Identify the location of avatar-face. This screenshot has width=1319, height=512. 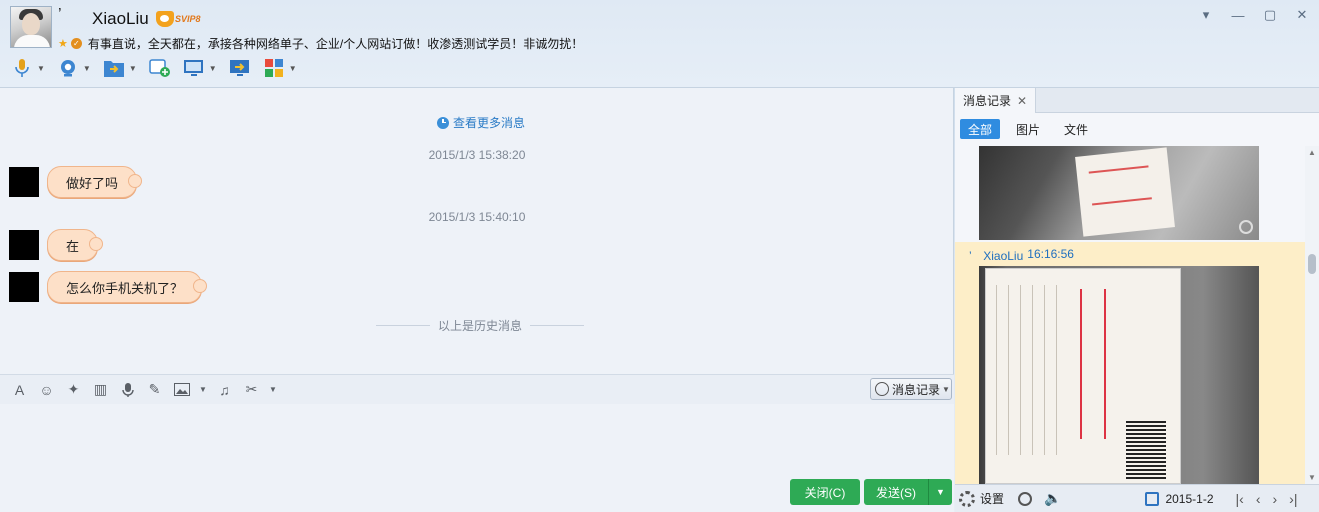
(31, 24).